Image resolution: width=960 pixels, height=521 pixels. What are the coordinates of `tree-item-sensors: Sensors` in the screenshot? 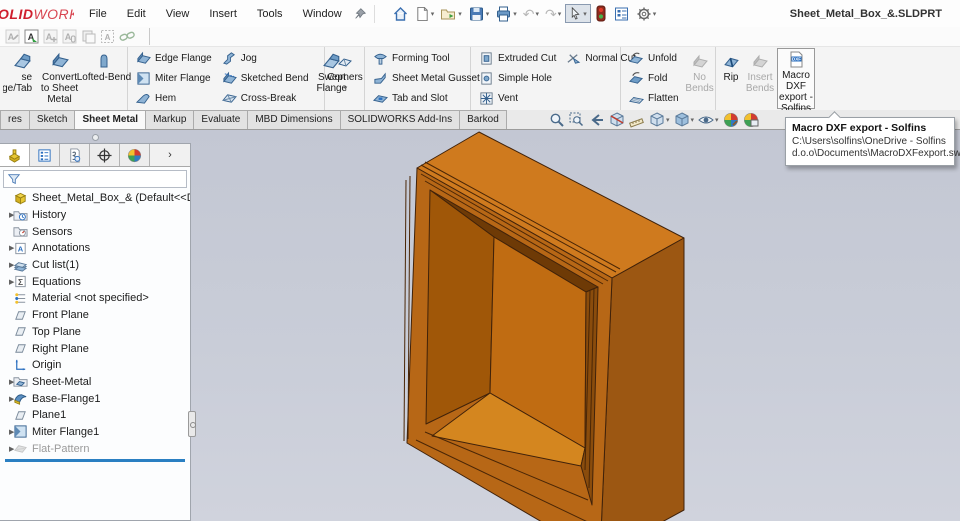 It's located at (95, 231).